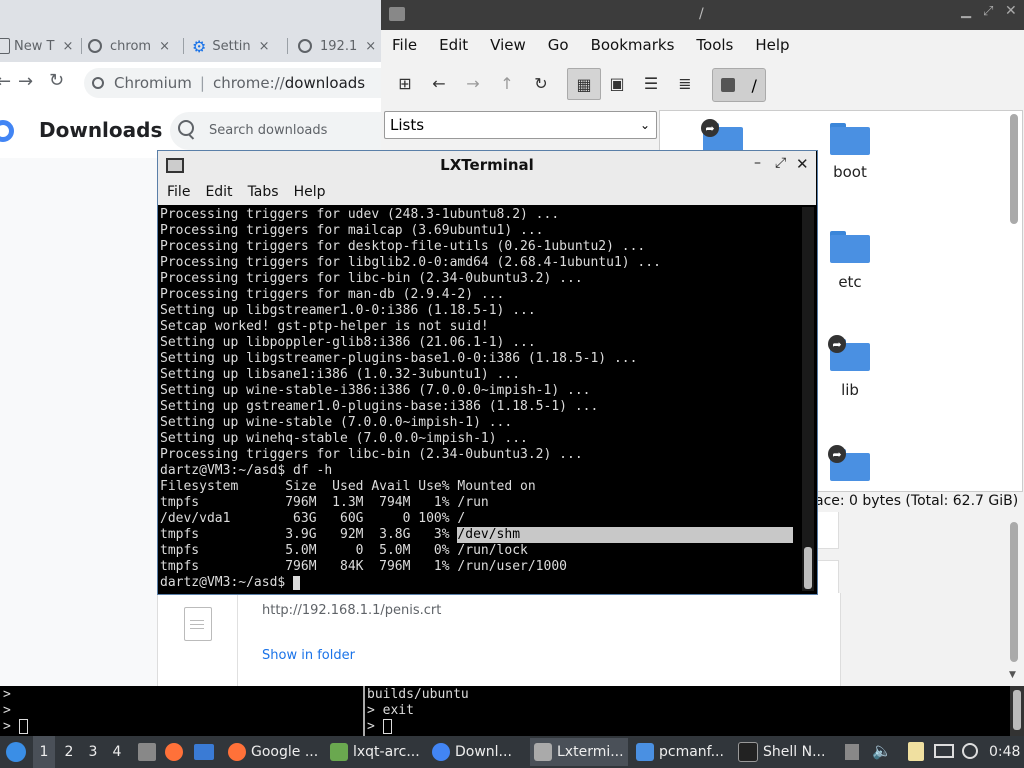  What do you see at coordinates (339, 46) in the screenshot?
I see `tab-192: 192.1 ×` at bounding box center [339, 46].